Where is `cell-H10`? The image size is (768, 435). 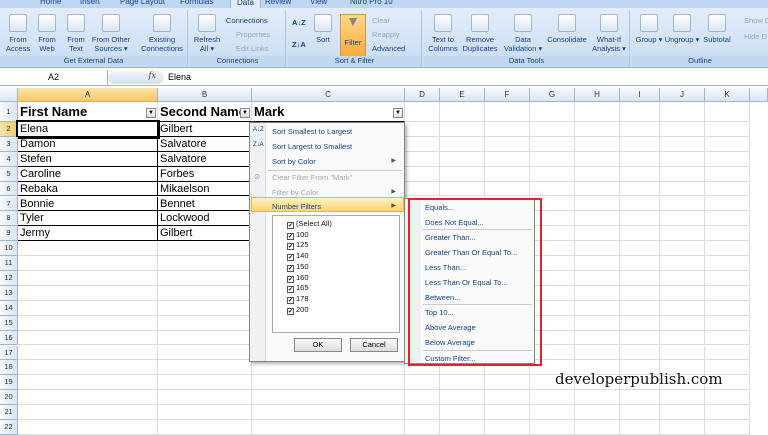
cell-H10 is located at coordinates (597, 249).